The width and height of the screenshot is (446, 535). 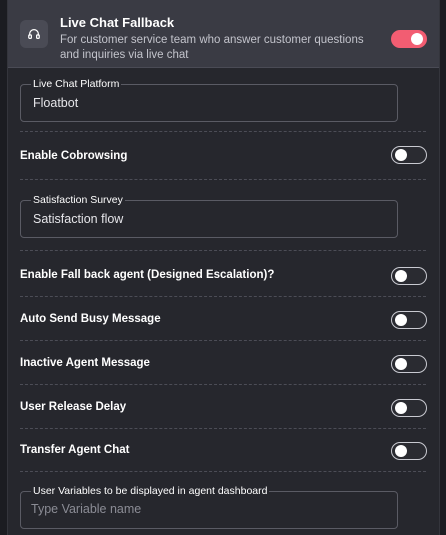 What do you see at coordinates (76, 84) in the screenshot?
I see `live-chat-platform-label: Live Chat Platform` at bounding box center [76, 84].